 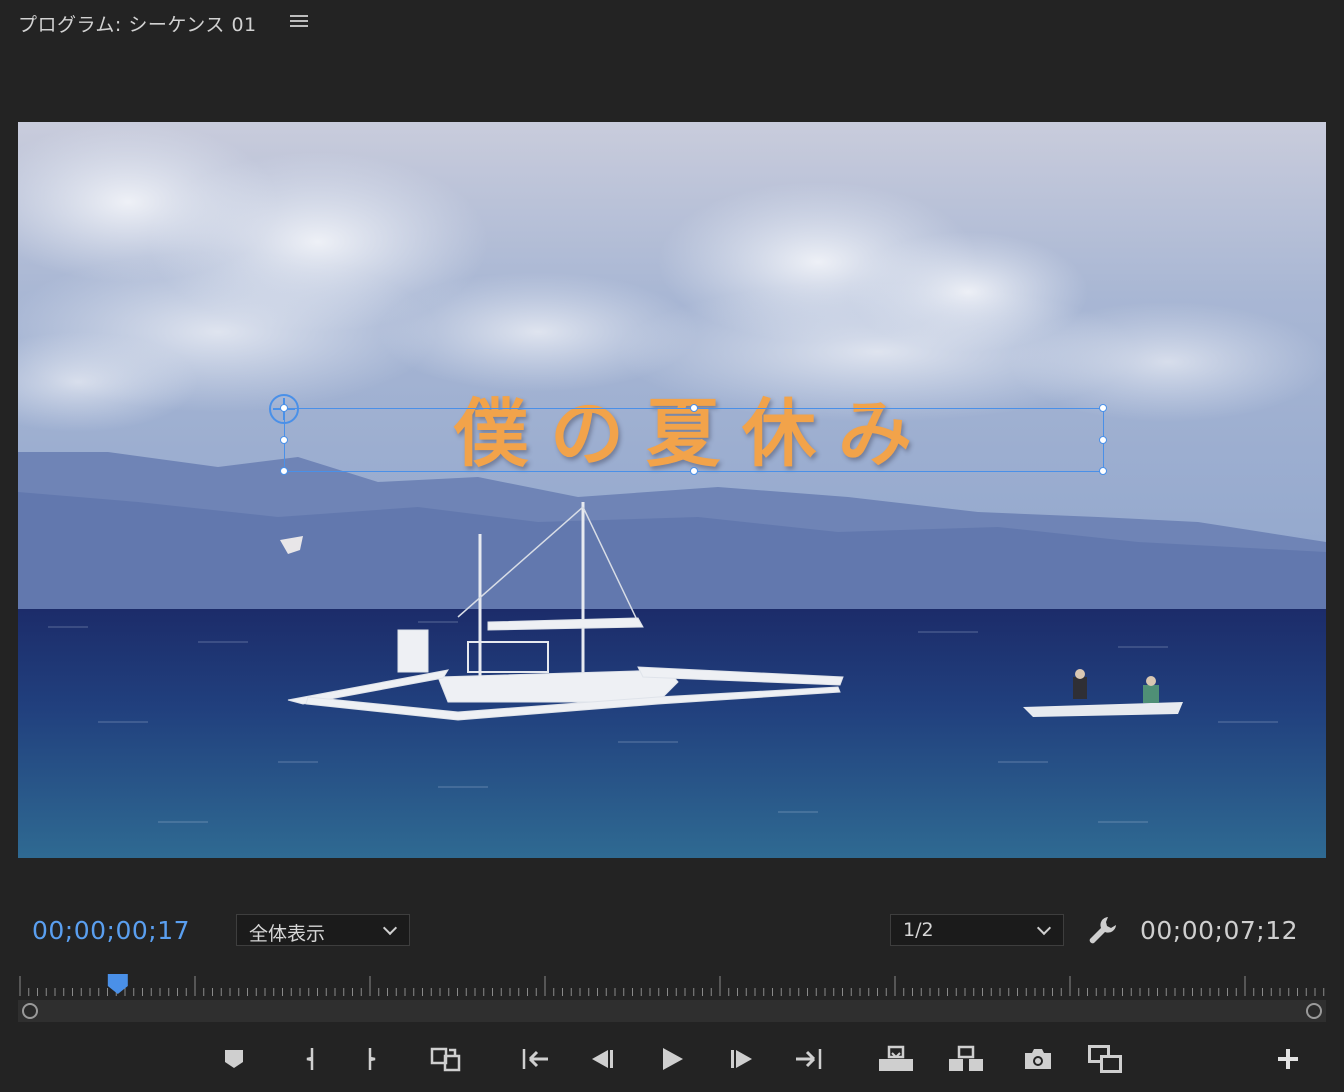 What do you see at coordinates (137, 25) in the screenshot?
I see `panel-title: プログラム: シーケンス 01` at bounding box center [137, 25].